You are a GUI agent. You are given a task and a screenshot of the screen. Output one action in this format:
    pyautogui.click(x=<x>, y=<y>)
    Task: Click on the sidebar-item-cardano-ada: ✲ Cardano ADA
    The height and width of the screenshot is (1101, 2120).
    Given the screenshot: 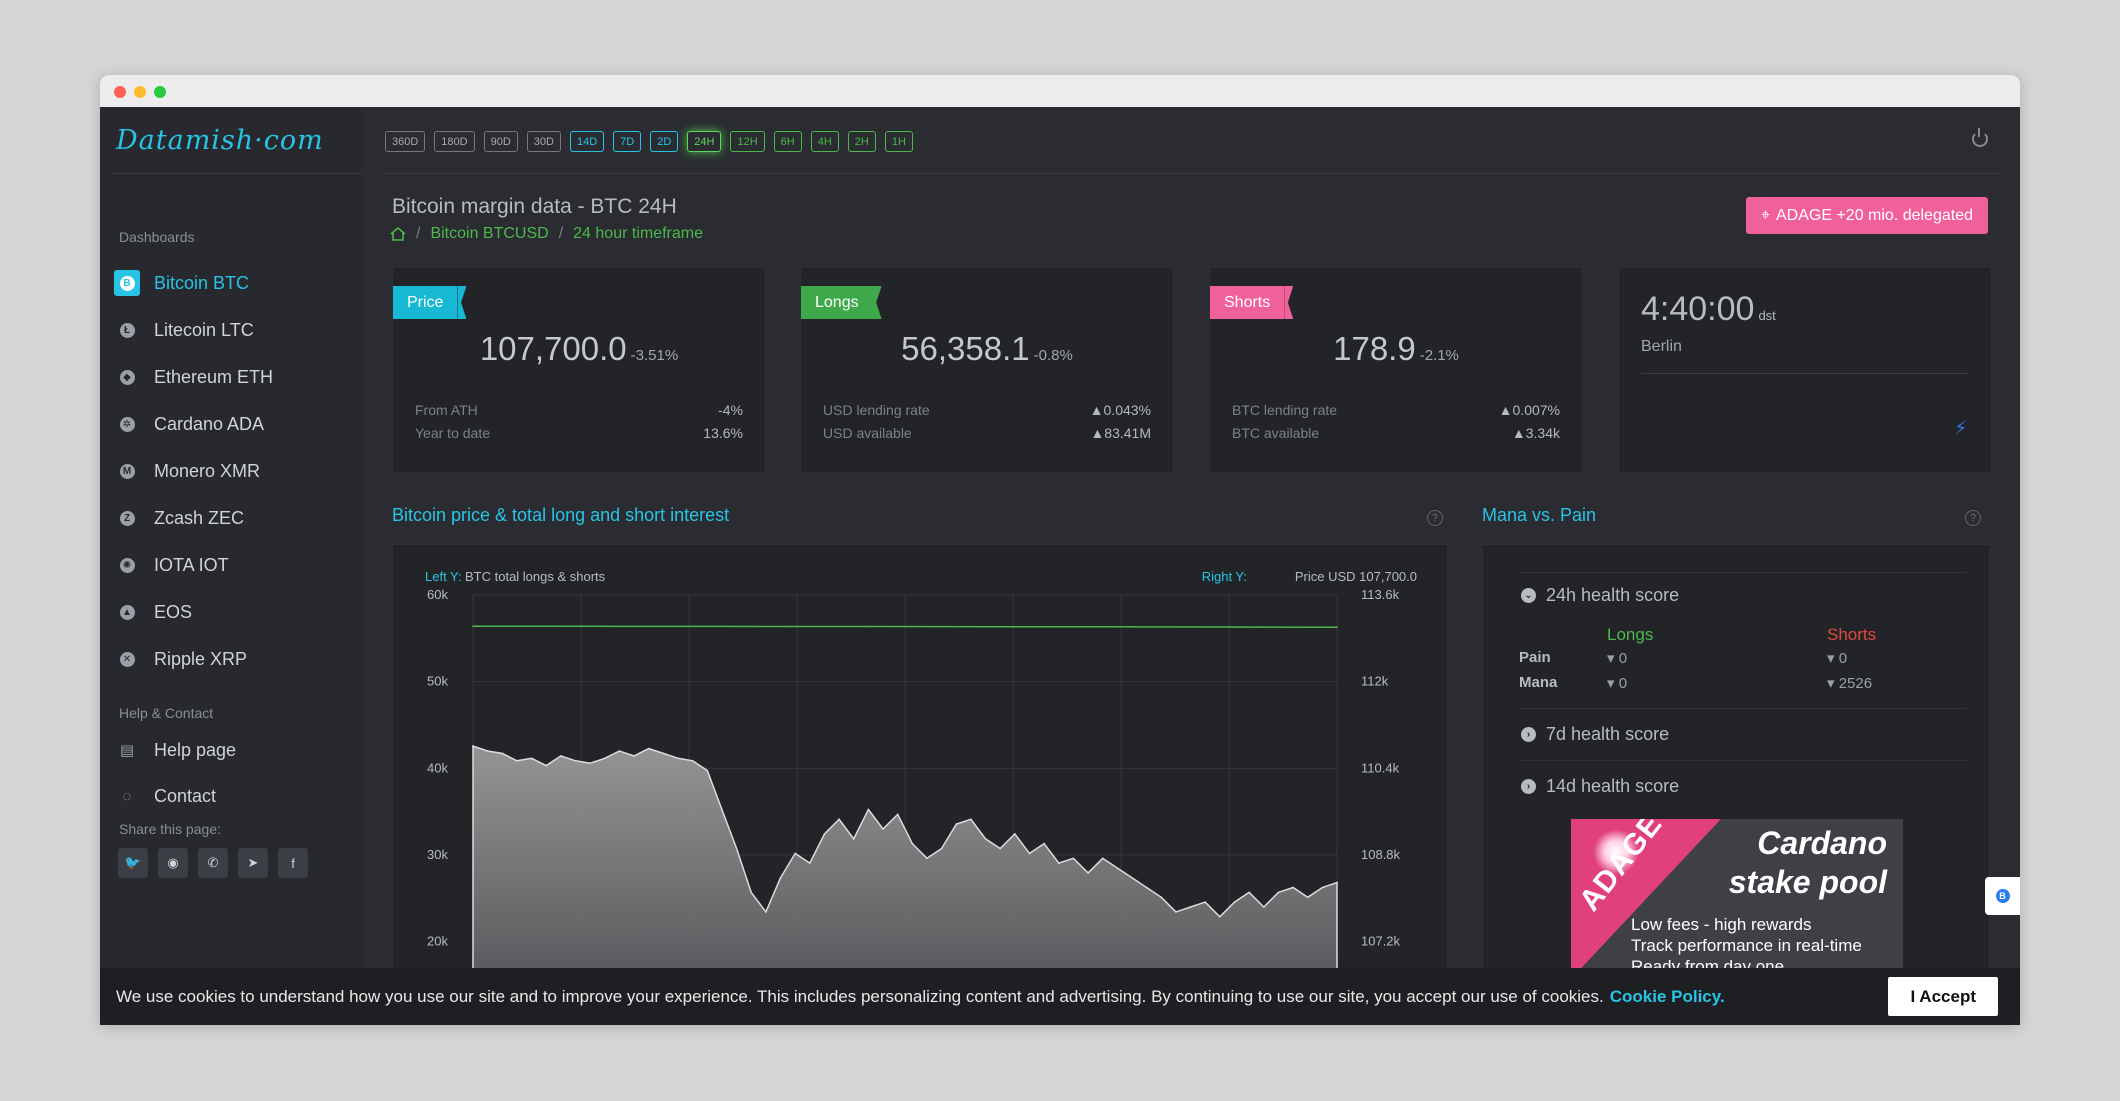 What is the action you would take?
    pyautogui.click(x=228, y=424)
    